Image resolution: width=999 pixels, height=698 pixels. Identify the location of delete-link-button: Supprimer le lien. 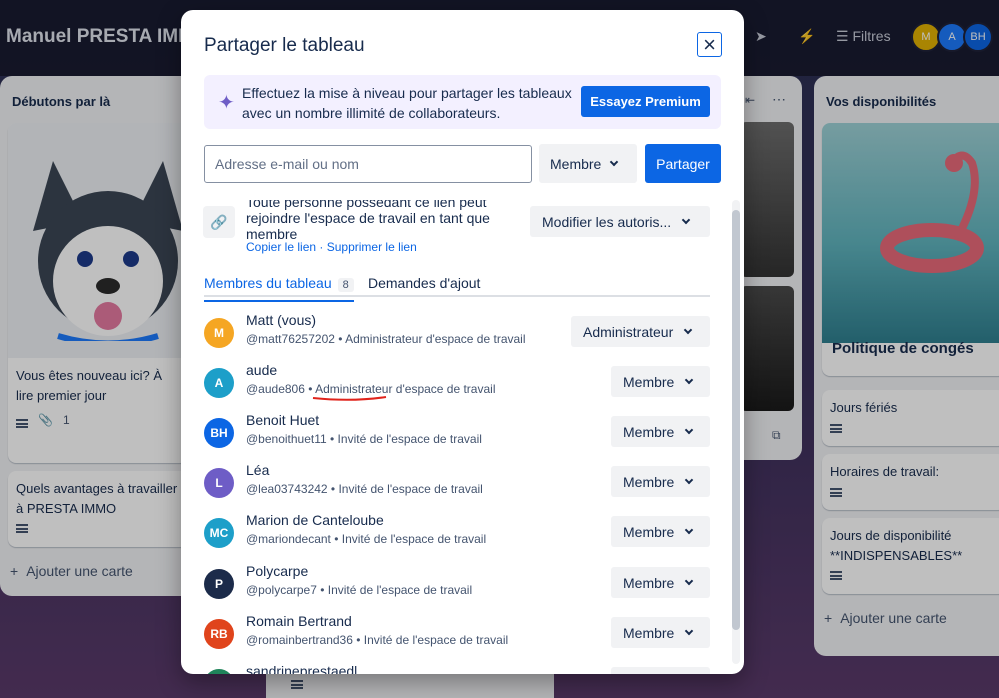
(372, 247).